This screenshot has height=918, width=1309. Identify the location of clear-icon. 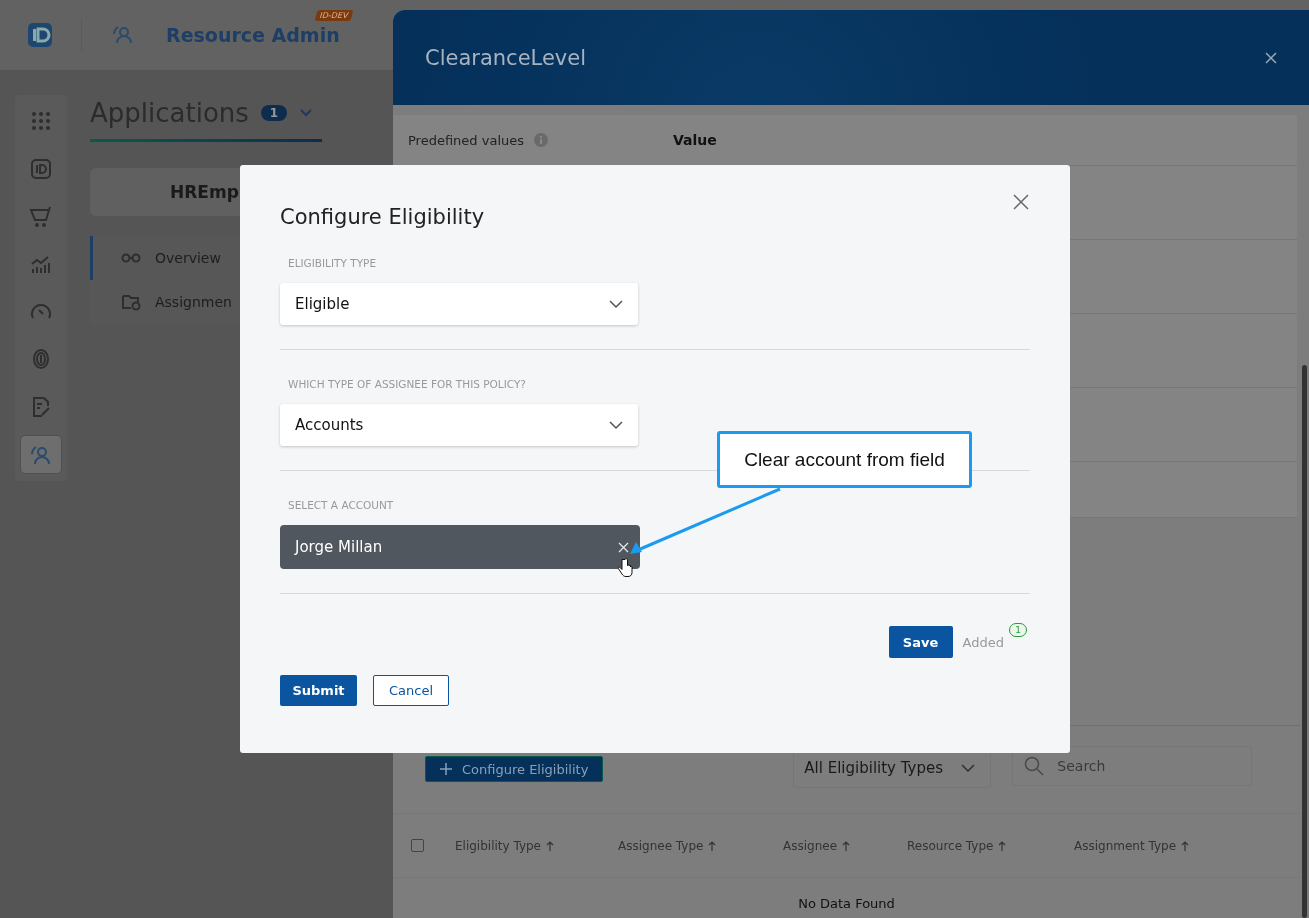
(623, 547).